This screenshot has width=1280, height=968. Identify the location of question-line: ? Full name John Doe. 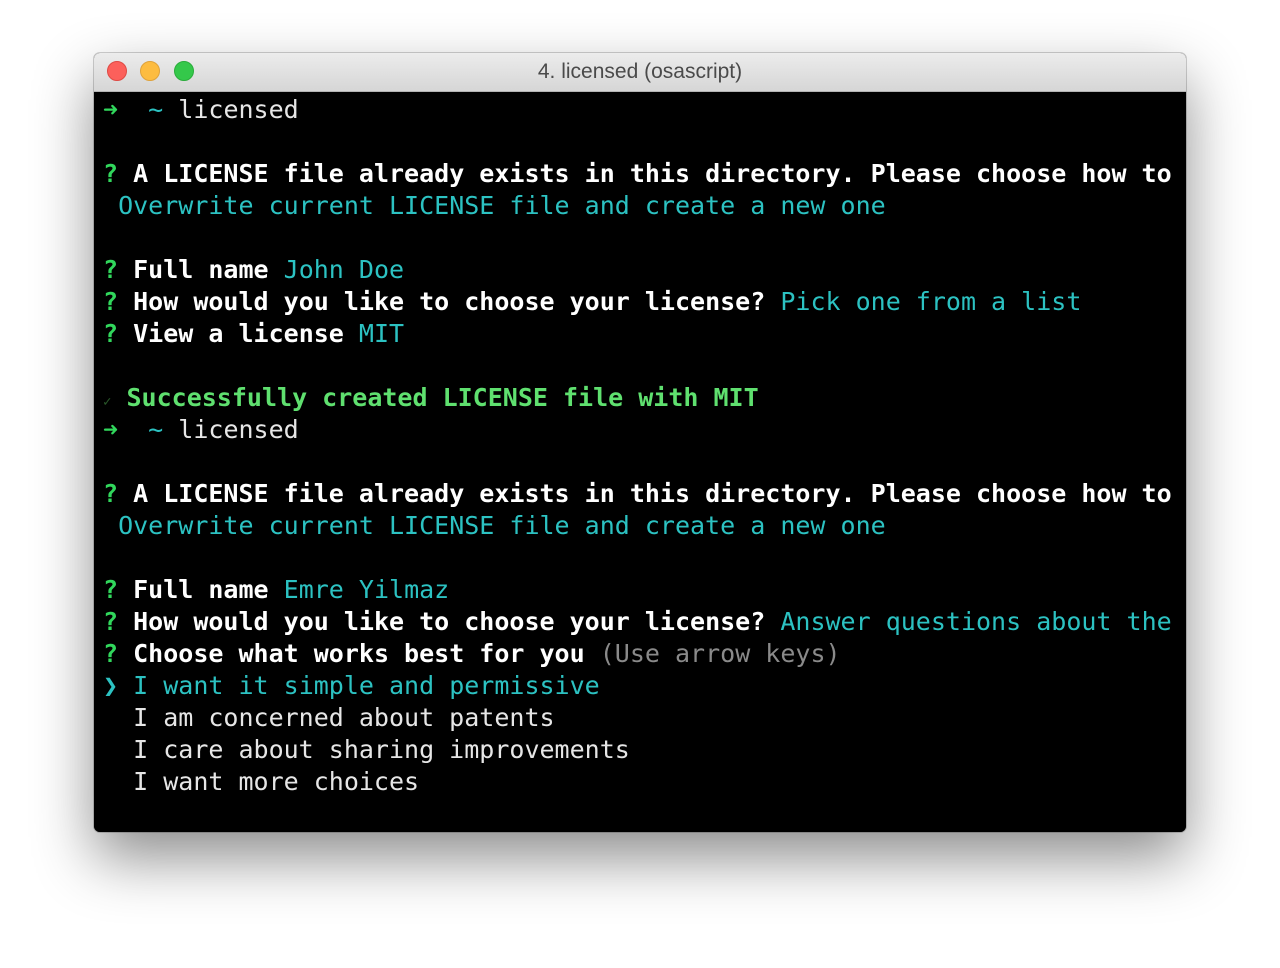
(253, 270).